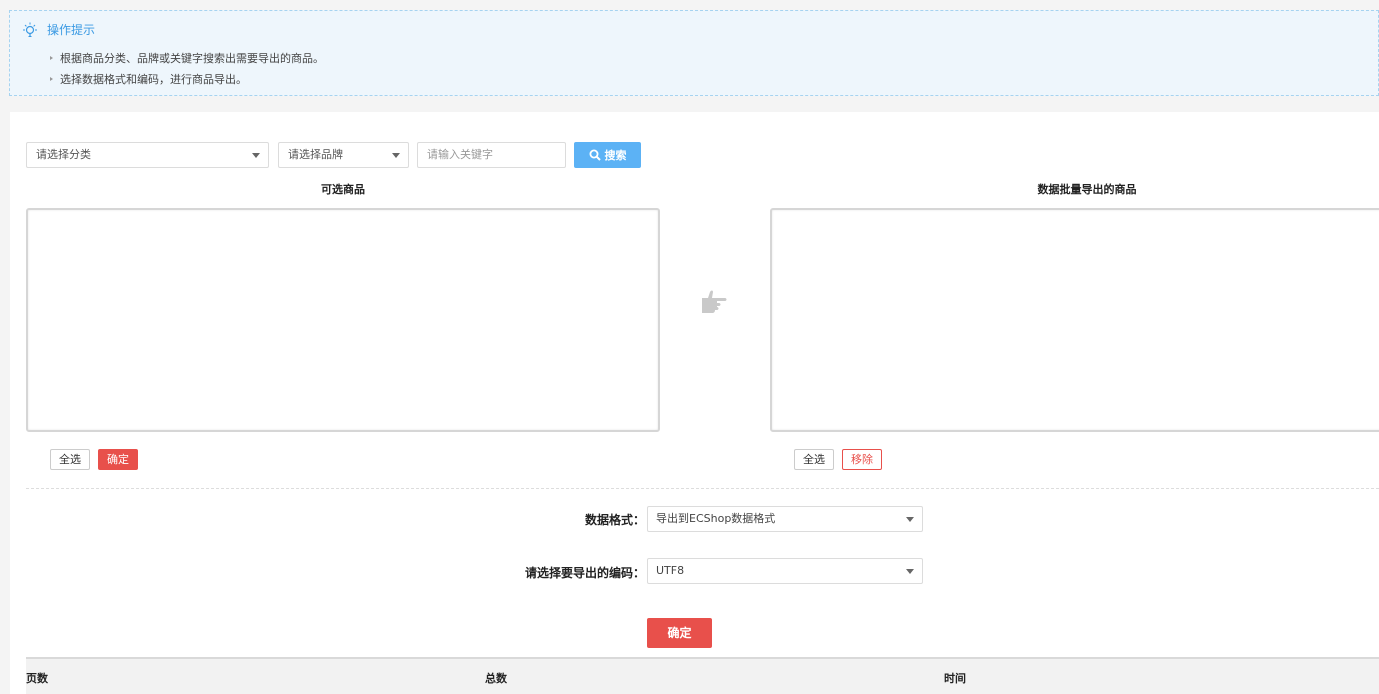  Describe the element at coordinates (679, 633) in the screenshot. I see `submit-export-button: 确定` at that location.